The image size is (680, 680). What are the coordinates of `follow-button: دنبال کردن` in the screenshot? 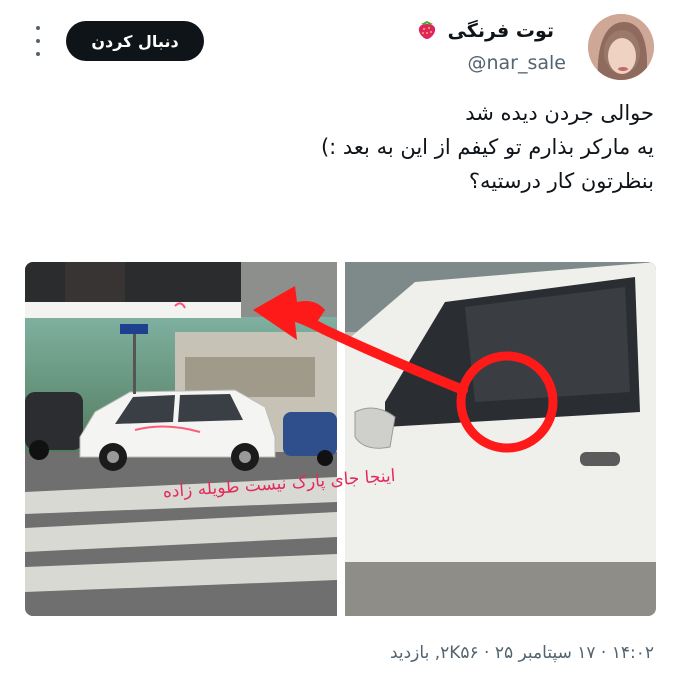 It's located at (135, 41).